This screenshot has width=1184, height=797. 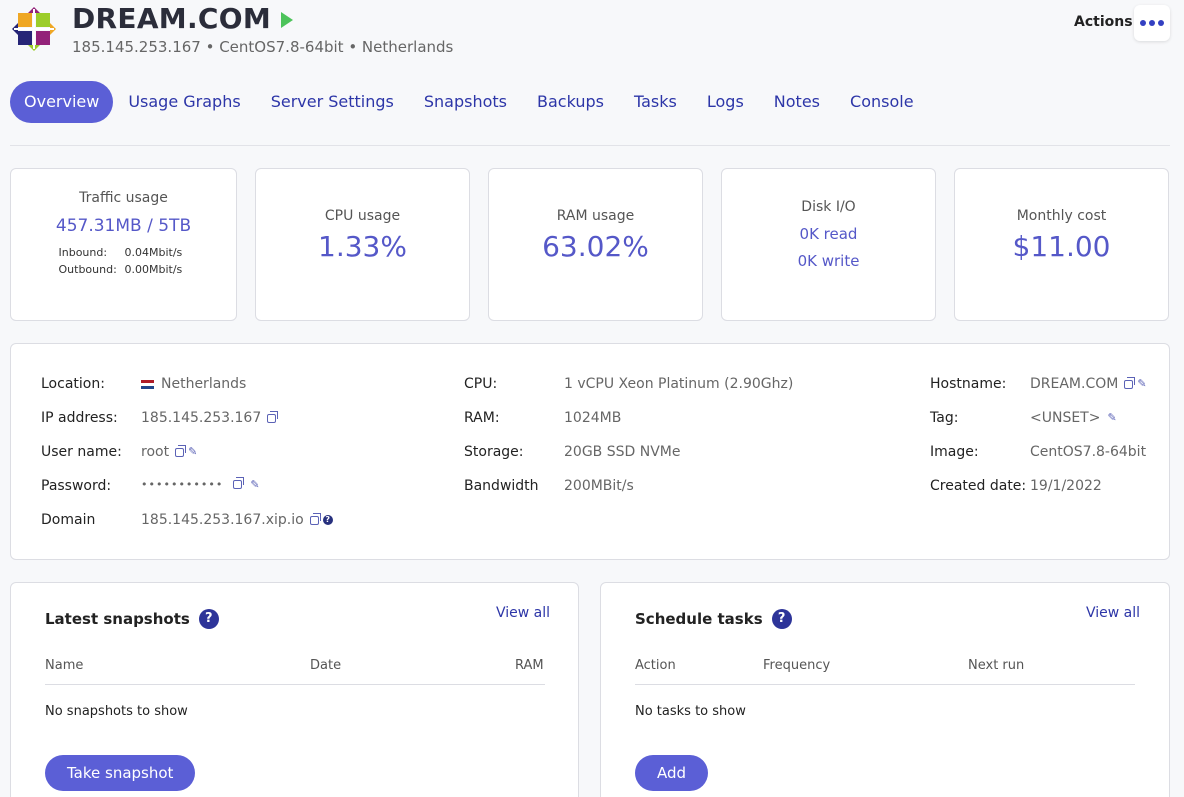 What do you see at coordinates (978, 486) in the screenshot?
I see `created-date-label: Created date:` at bounding box center [978, 486].